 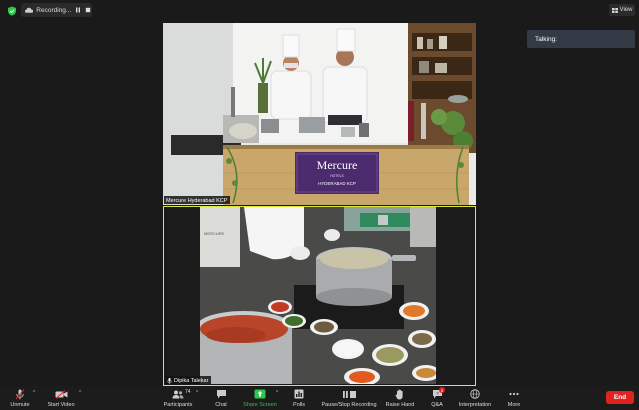 What do you see at coordinates (614, 10) in the screenshot?
I see `grid-icon` at bounding box center [614, 10].